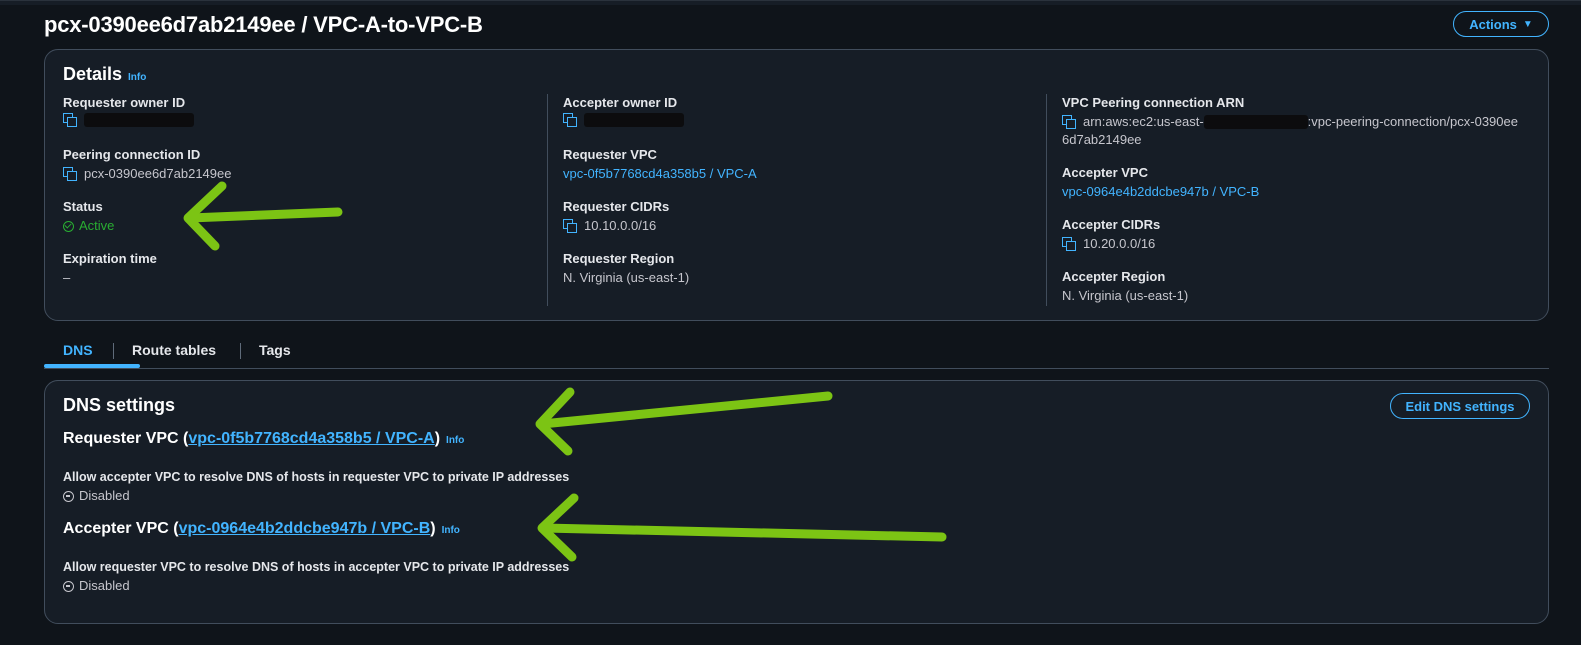 The image size is (1581, 645). What do you see at coordinates (1111, 224) in the screenshot?
I see `accepter-cidrs-label: Accepter CIDRs` at bounding box center [1111, 224].